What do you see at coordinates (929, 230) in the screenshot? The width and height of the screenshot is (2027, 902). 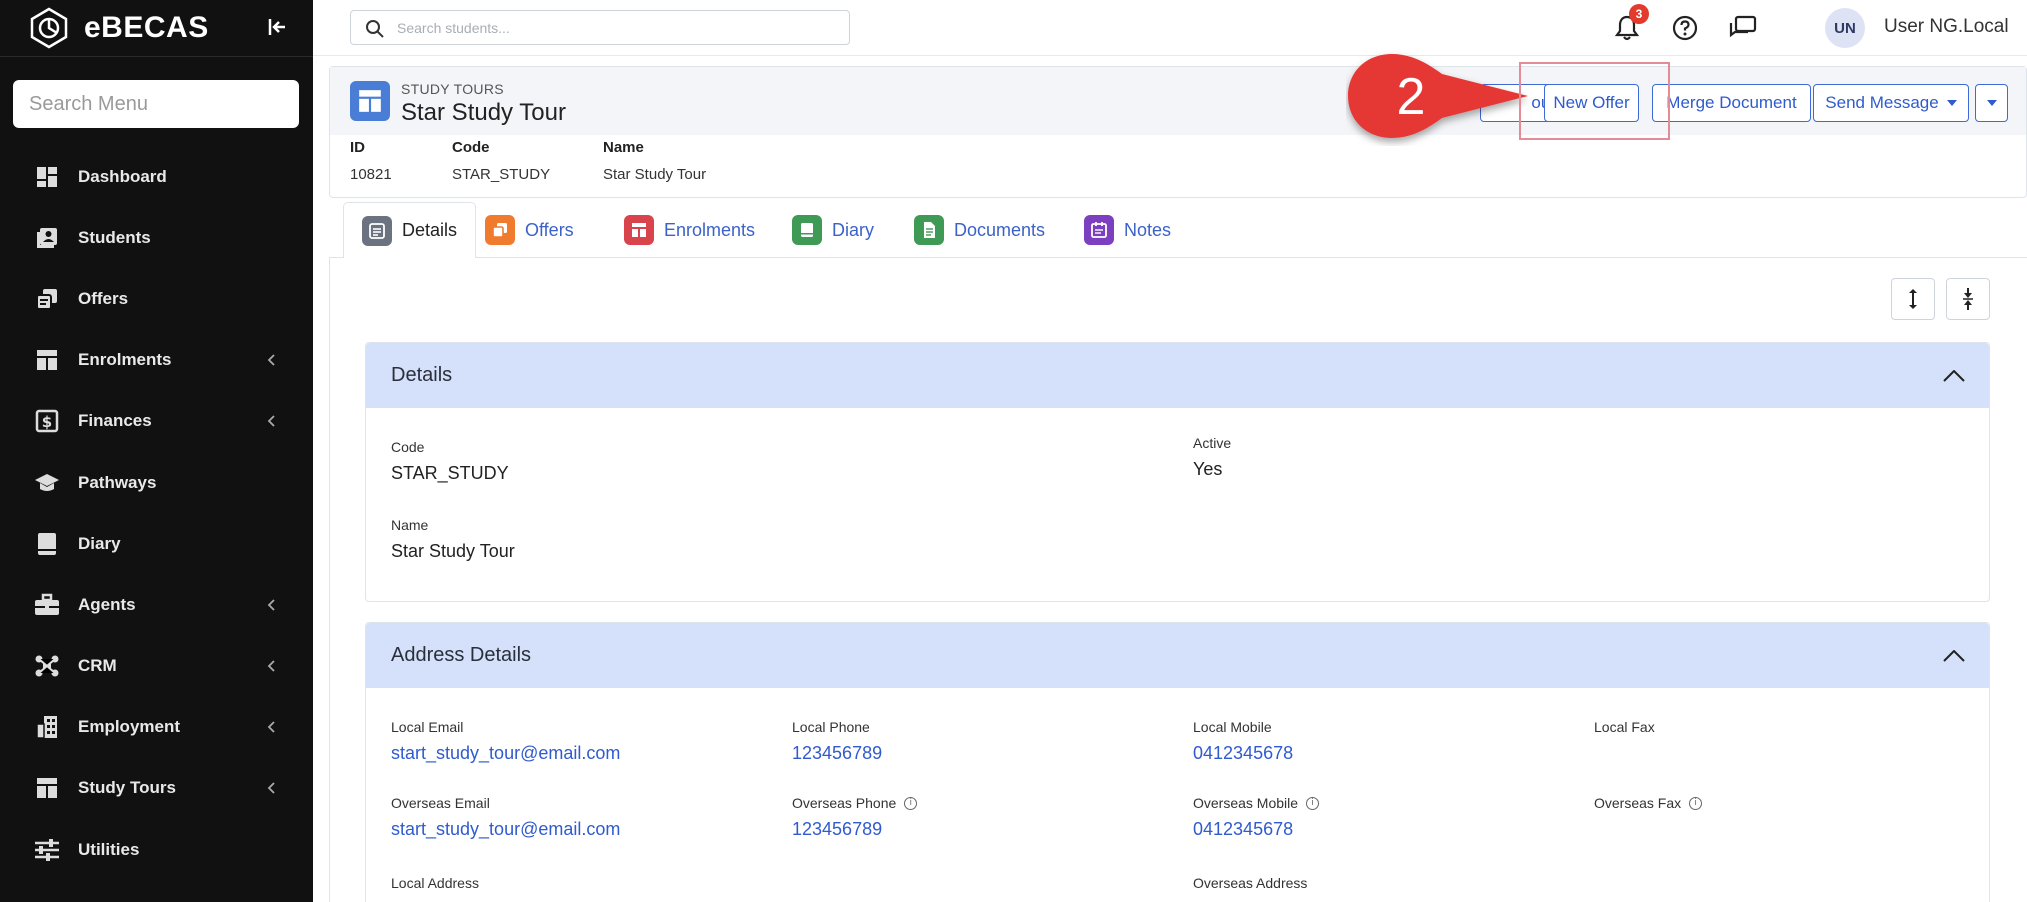 I see `documents-tab-icon` at bounding box center [929, 230].